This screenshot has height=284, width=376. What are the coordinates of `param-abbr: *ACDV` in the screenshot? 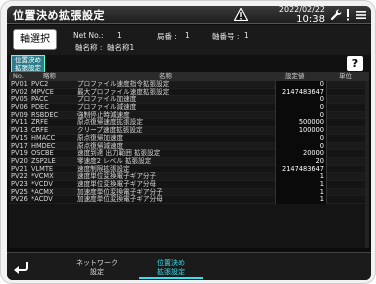 It's located at (42, 199).